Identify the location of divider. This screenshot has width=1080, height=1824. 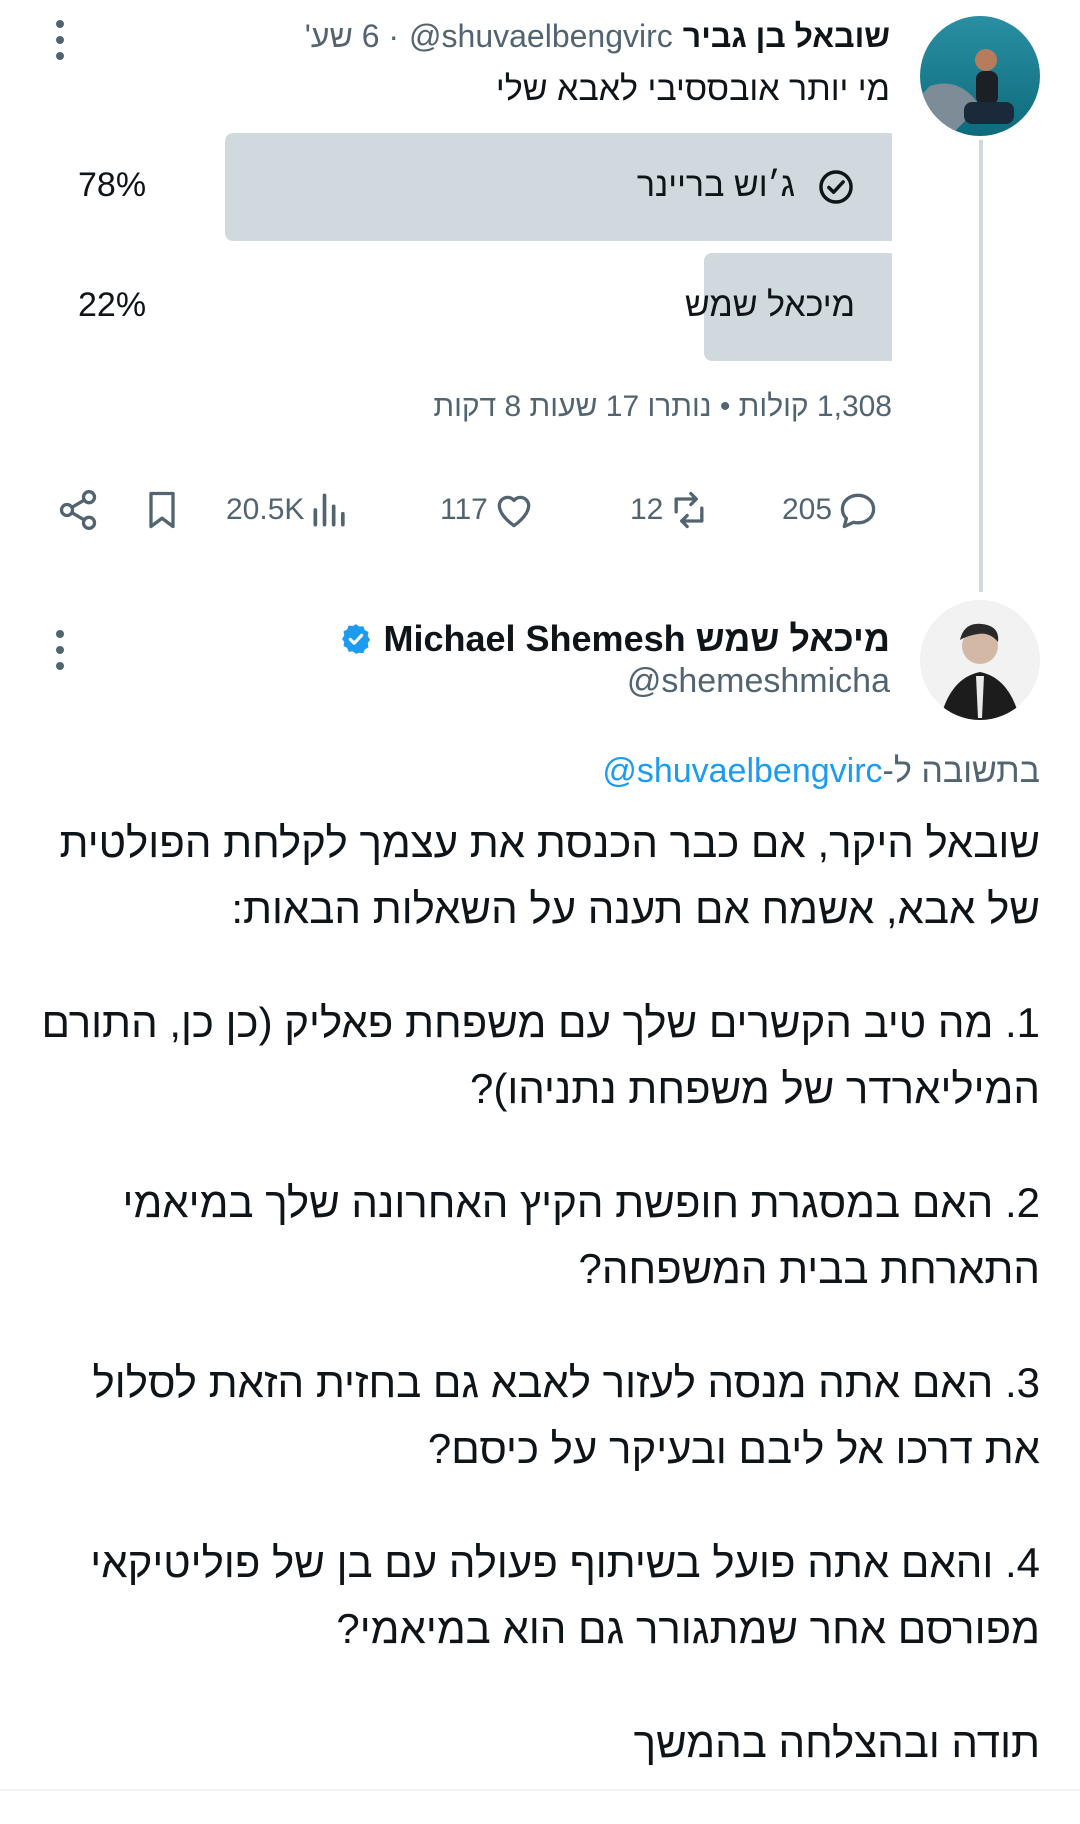
(540, 1790).